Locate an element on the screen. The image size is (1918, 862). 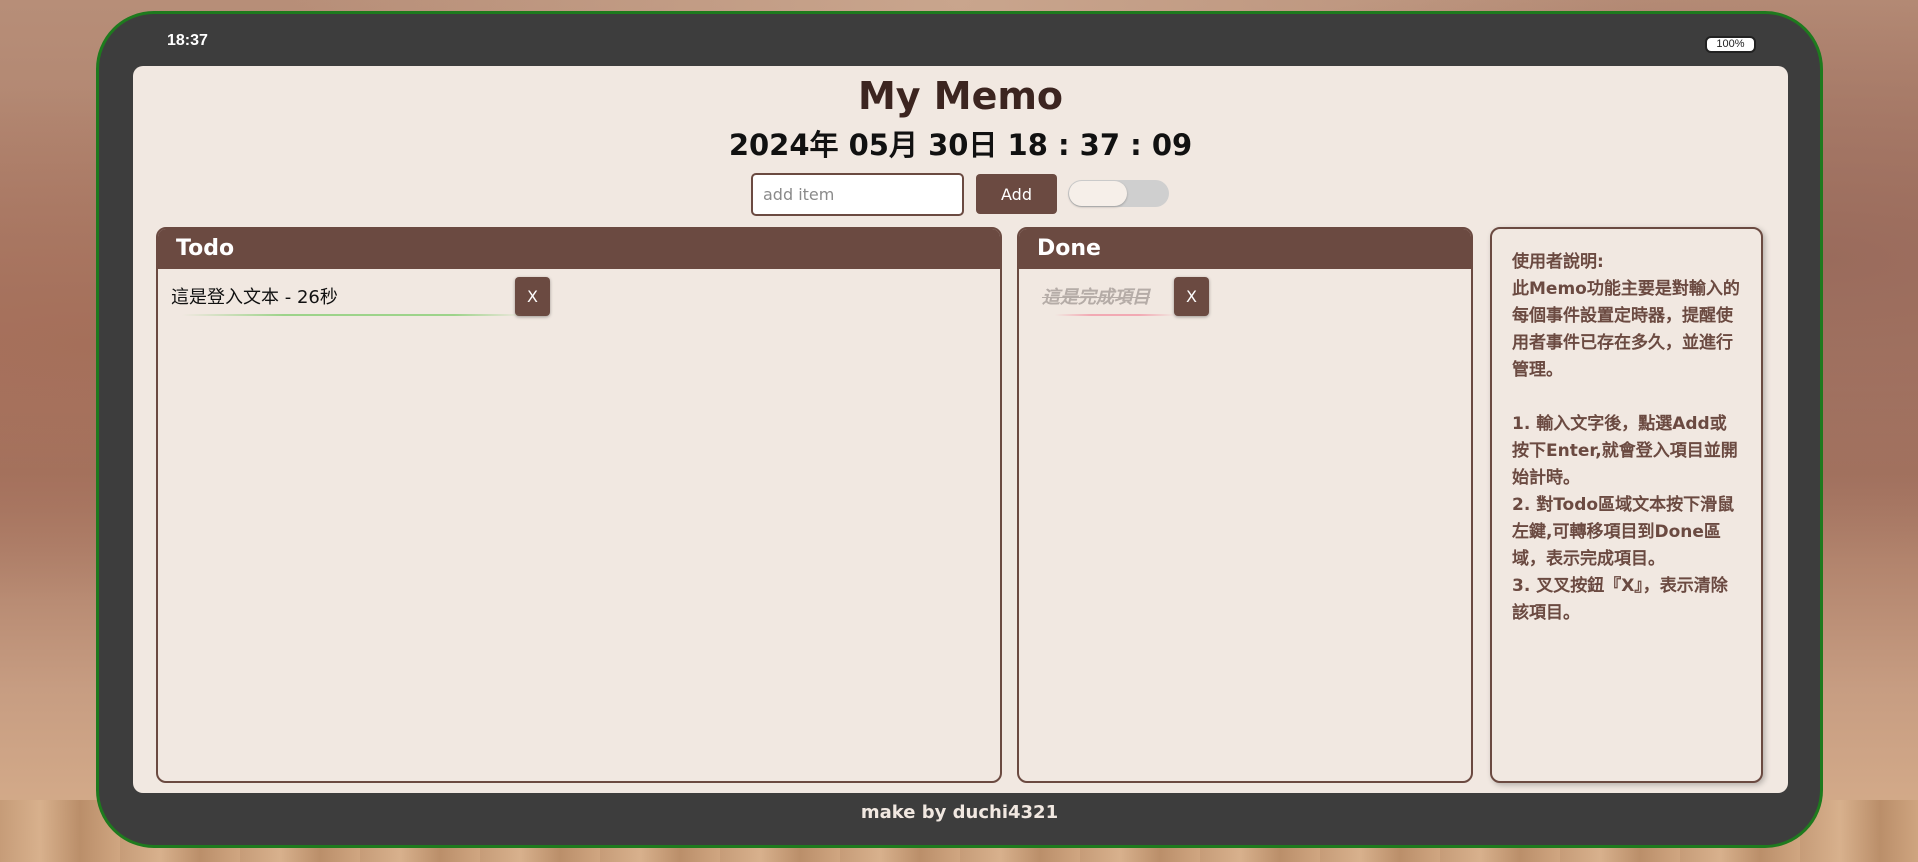
date-time-clock: 2024年 05月 30日 18 : 37 : 09 is located at coordinates (960, 145).